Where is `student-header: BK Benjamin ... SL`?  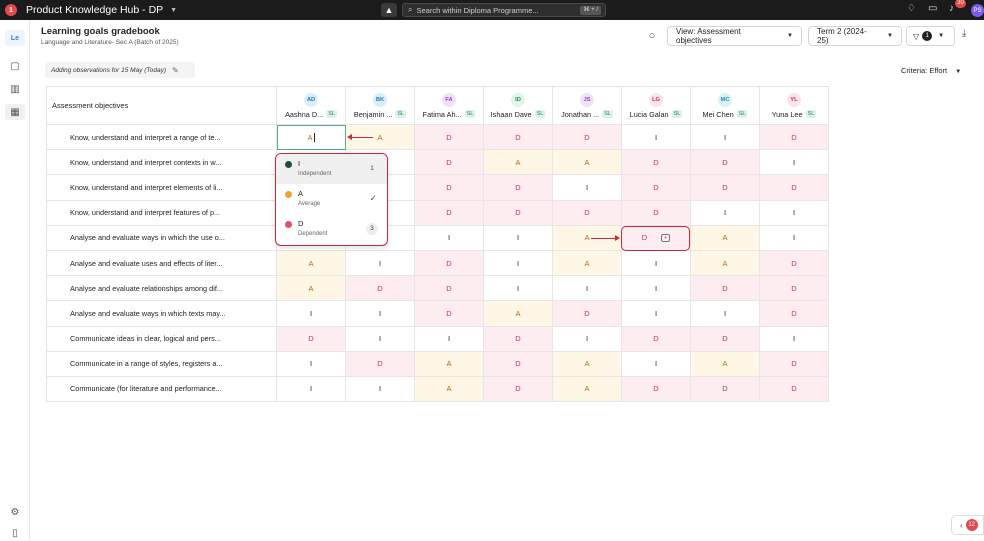 student-header: BK Benjamin ... SL is located at coordinates (380, 106).